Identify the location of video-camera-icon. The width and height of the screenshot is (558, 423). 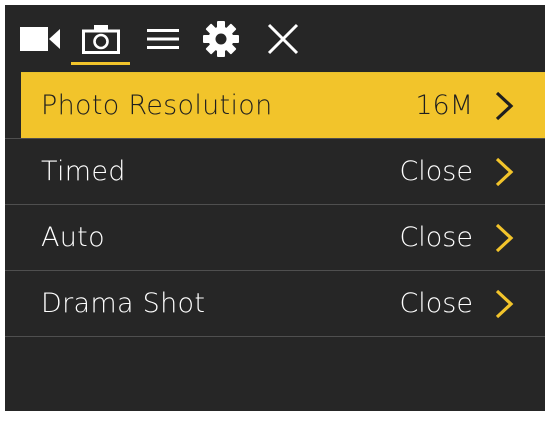
(40, 39).